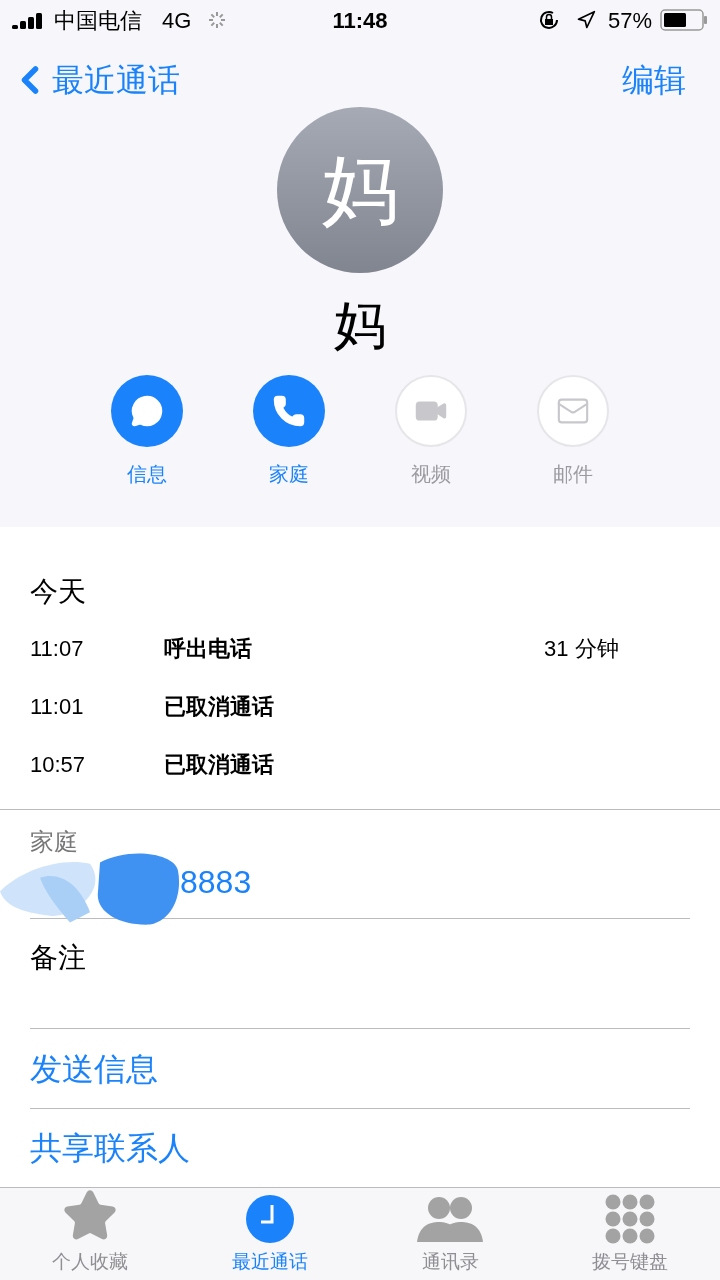 The height and width of the screenshot is (1280, 720). I want to click on call-time: 10:57, so click(58, 764).